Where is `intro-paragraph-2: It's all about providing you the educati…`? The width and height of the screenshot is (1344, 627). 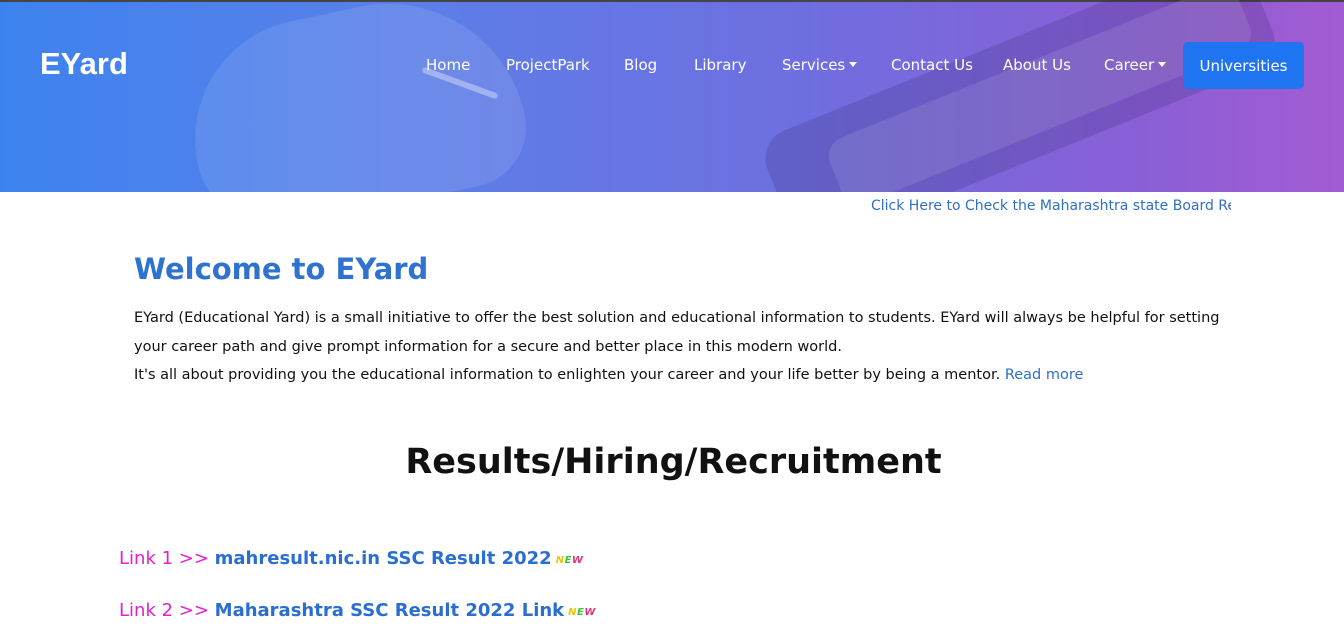
intro-paragraph-2: It's all about providing you the educati… is located at coordinates (679, 375).